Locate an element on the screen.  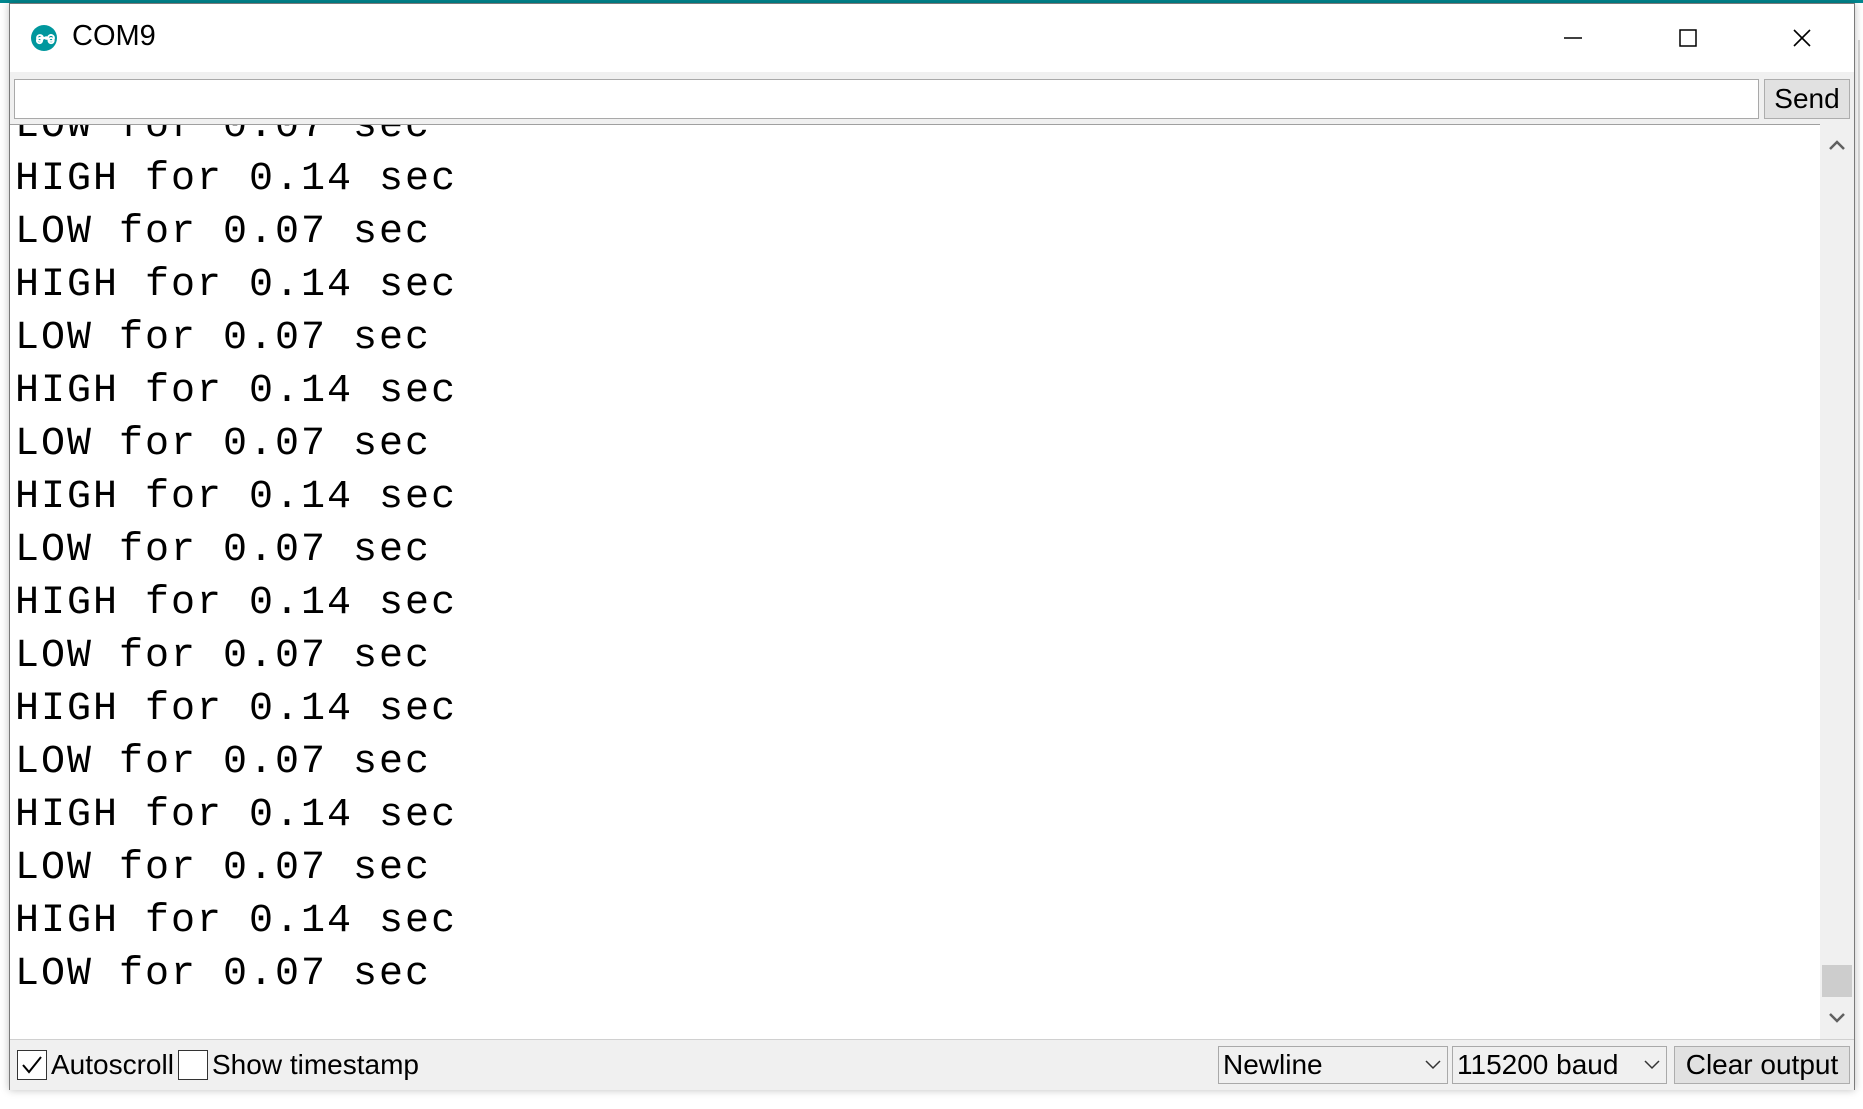
line-ending-select: Newline is located at coordinates (1333, 1065).